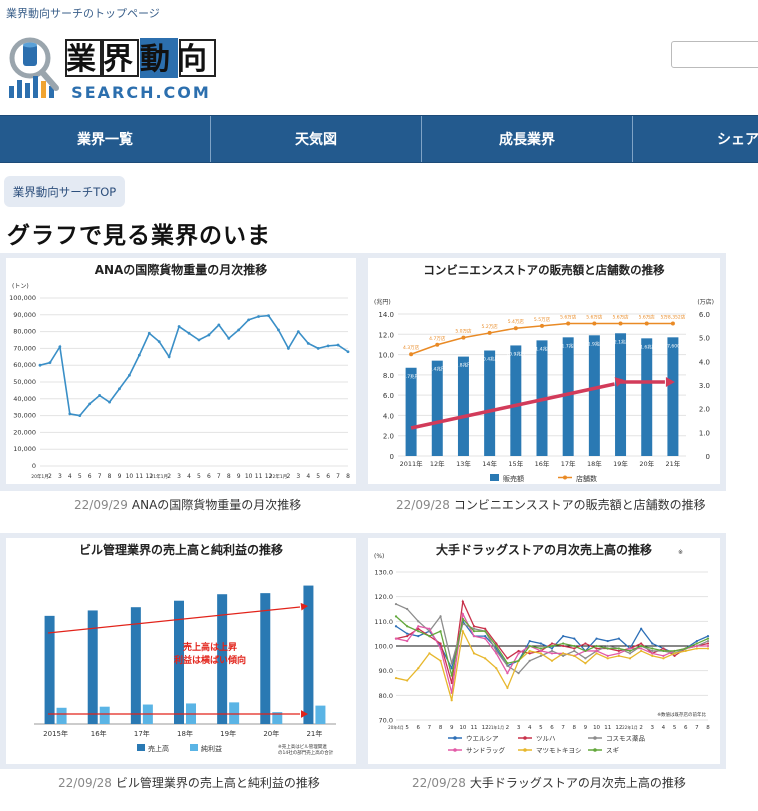 This screenshot has height=811, width=758. I want to click on point-value-label: 5.5万店, so click(542, 319).